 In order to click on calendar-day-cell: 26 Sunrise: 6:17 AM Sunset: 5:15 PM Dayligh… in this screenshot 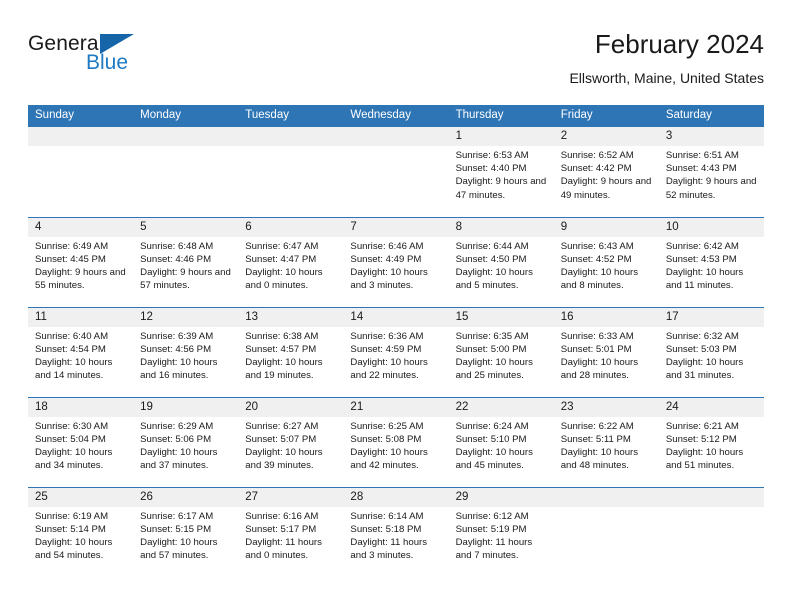, I will do `click(186, 531)`.